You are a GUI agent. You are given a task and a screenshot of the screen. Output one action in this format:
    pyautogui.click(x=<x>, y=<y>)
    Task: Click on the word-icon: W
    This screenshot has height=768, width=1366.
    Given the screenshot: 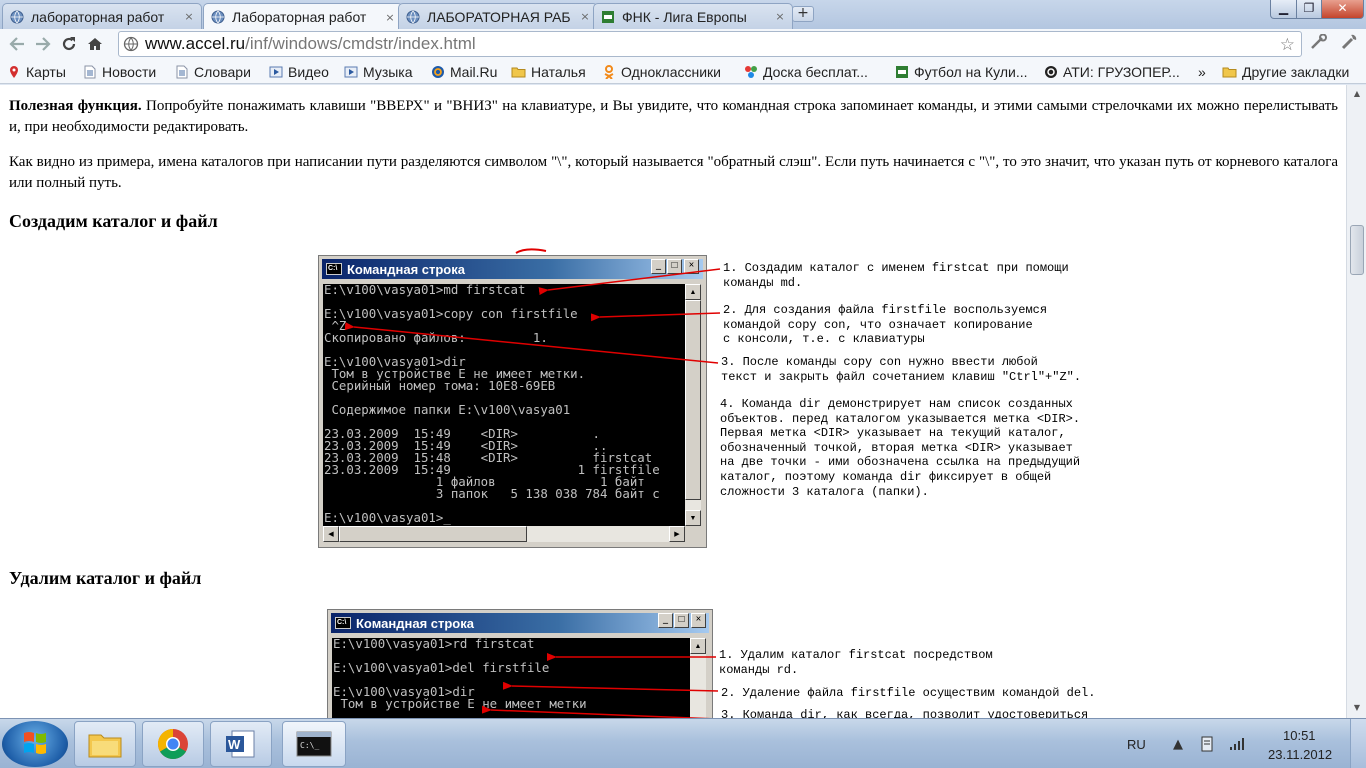 What is the action you would take?
    pyautogui.click(x=240, y=744)
    